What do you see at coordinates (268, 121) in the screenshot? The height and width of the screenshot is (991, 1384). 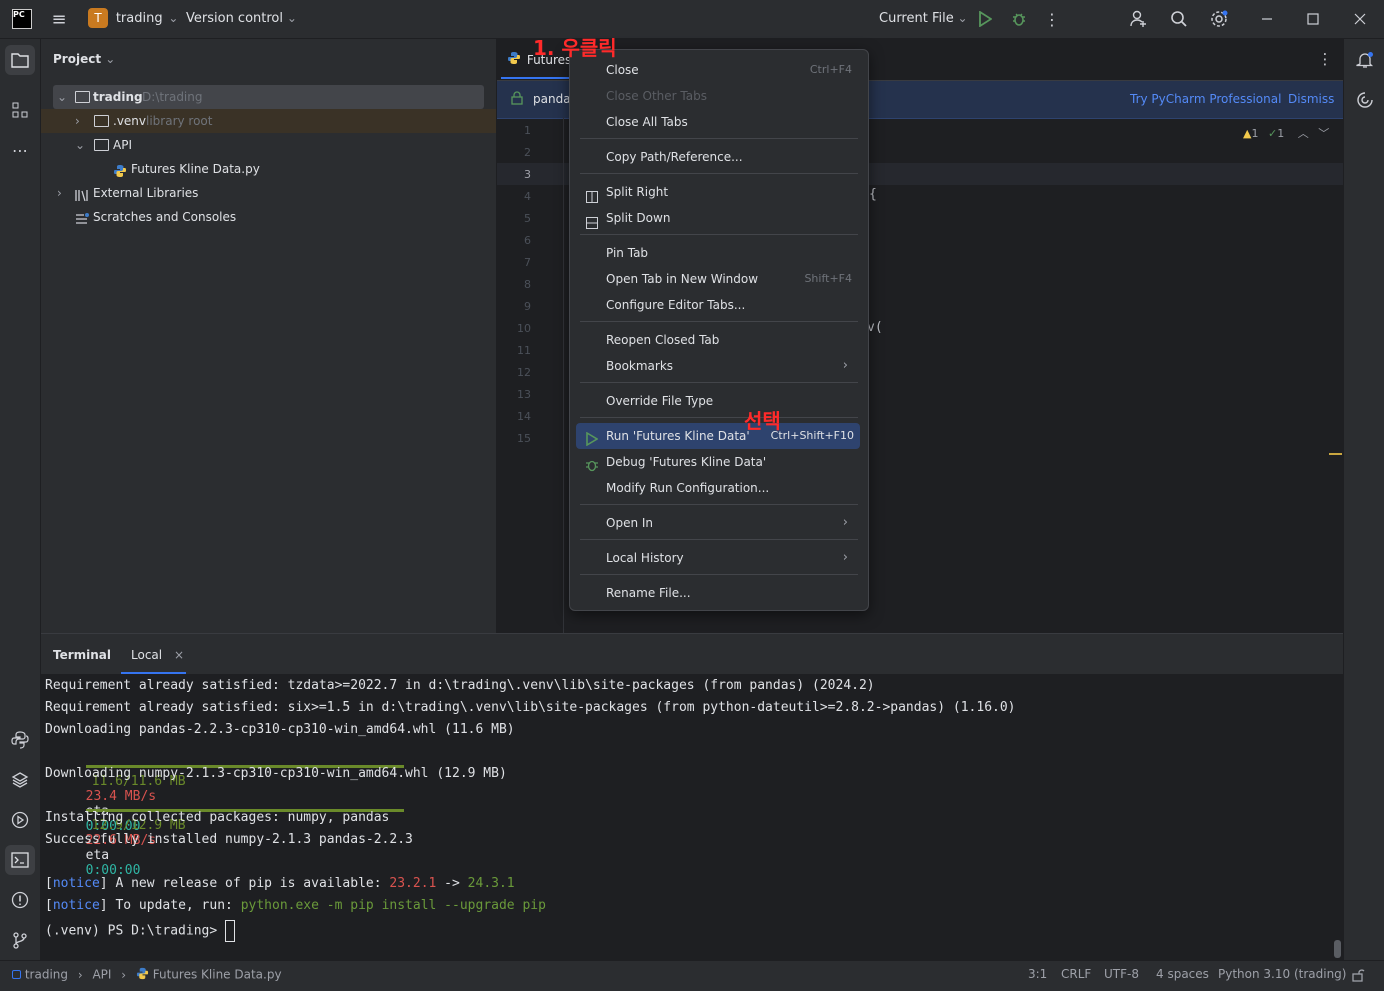 I see `tree-item-venv: › .venv library root` at bounding box center [268, 121].